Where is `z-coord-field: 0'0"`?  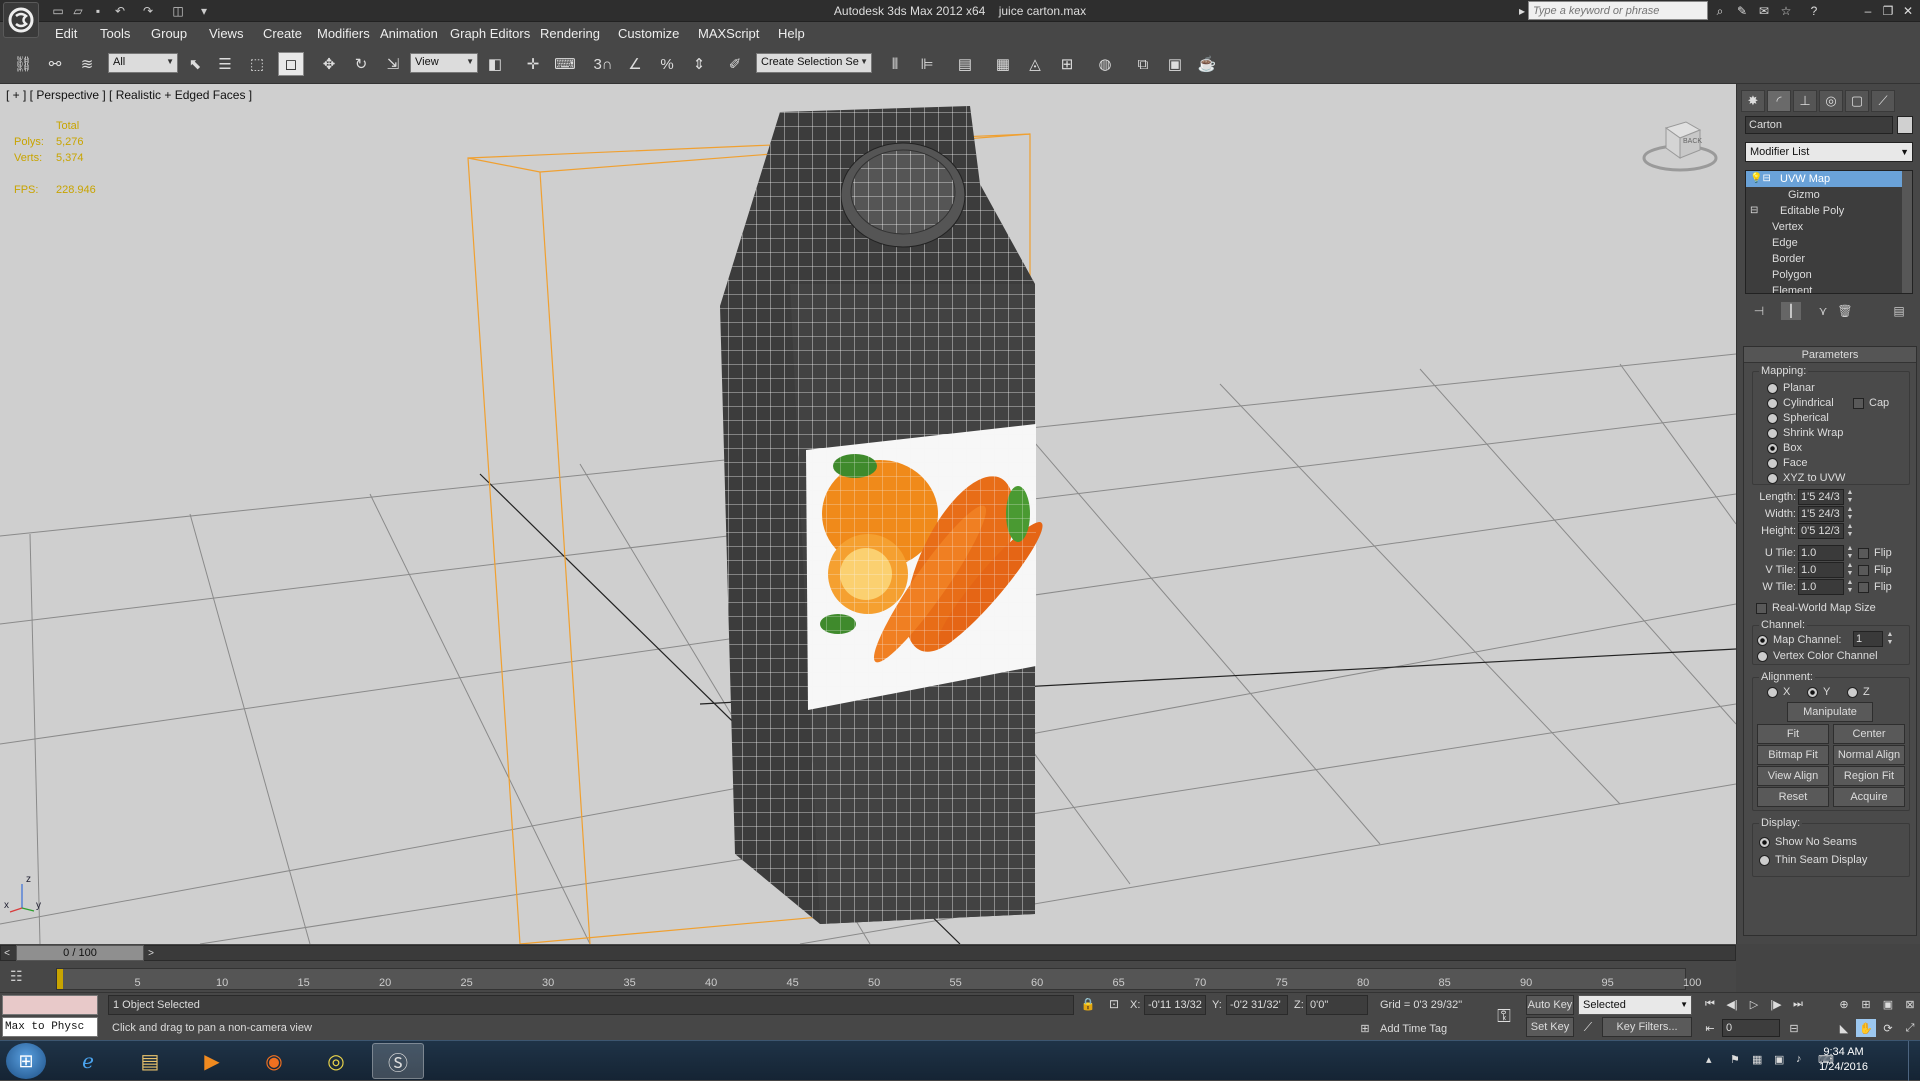 z-coord-field: 0'0" is located at coordinates (1337, 1005).